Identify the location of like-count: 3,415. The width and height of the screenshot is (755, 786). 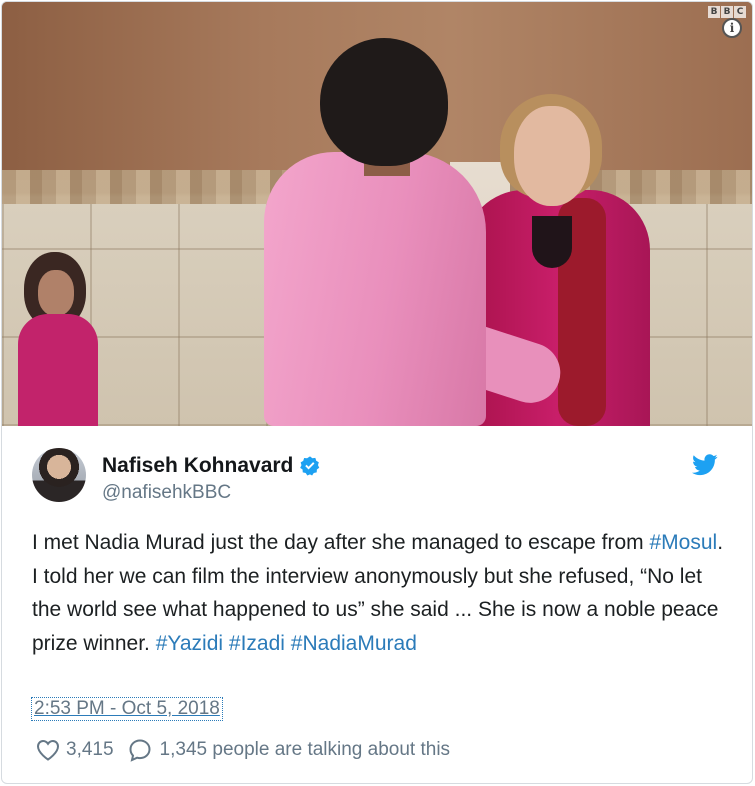
(90, 750).